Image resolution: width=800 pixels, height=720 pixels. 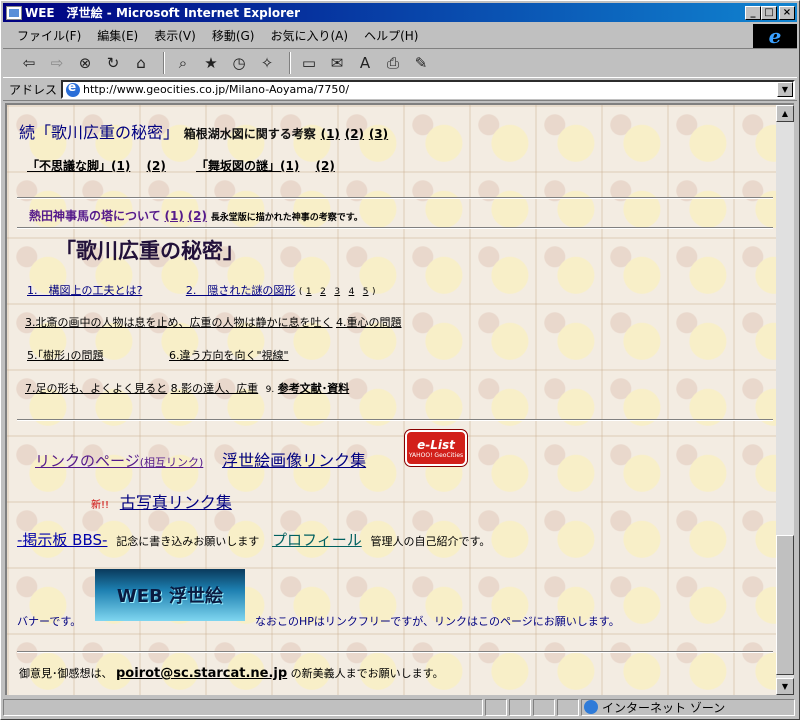 What do you see at coordinates (374, 292) in the screenshot?
I see `toc-item-2-close: )` at bounding box center [374, 292].